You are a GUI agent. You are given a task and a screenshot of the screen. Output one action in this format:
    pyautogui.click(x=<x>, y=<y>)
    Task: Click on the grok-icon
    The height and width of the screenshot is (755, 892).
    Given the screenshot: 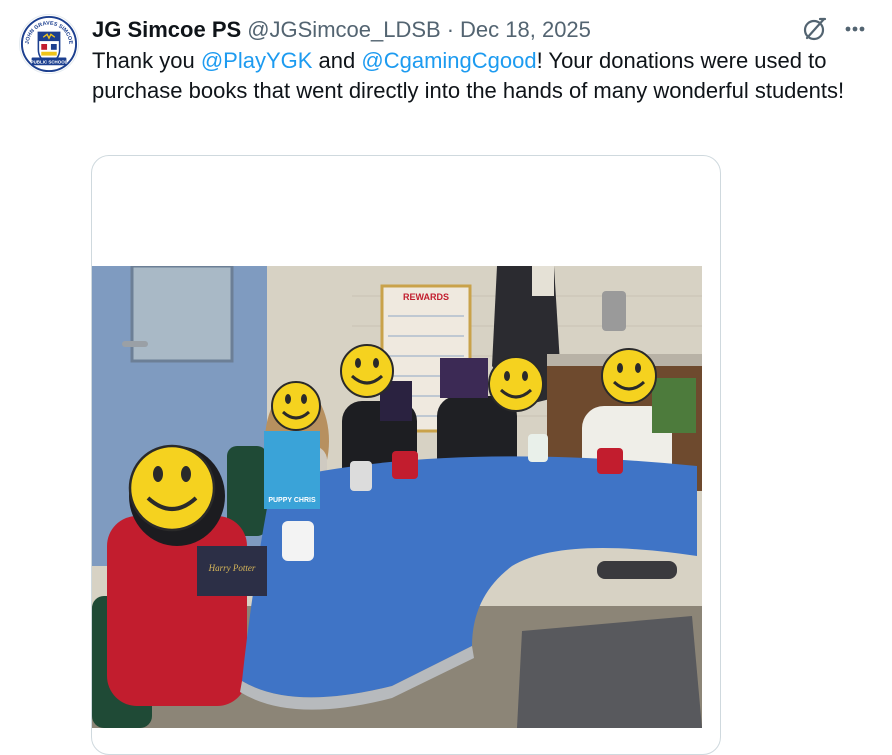 What is the action you would take?
    pyautogui.click(x=815, y=29)
    